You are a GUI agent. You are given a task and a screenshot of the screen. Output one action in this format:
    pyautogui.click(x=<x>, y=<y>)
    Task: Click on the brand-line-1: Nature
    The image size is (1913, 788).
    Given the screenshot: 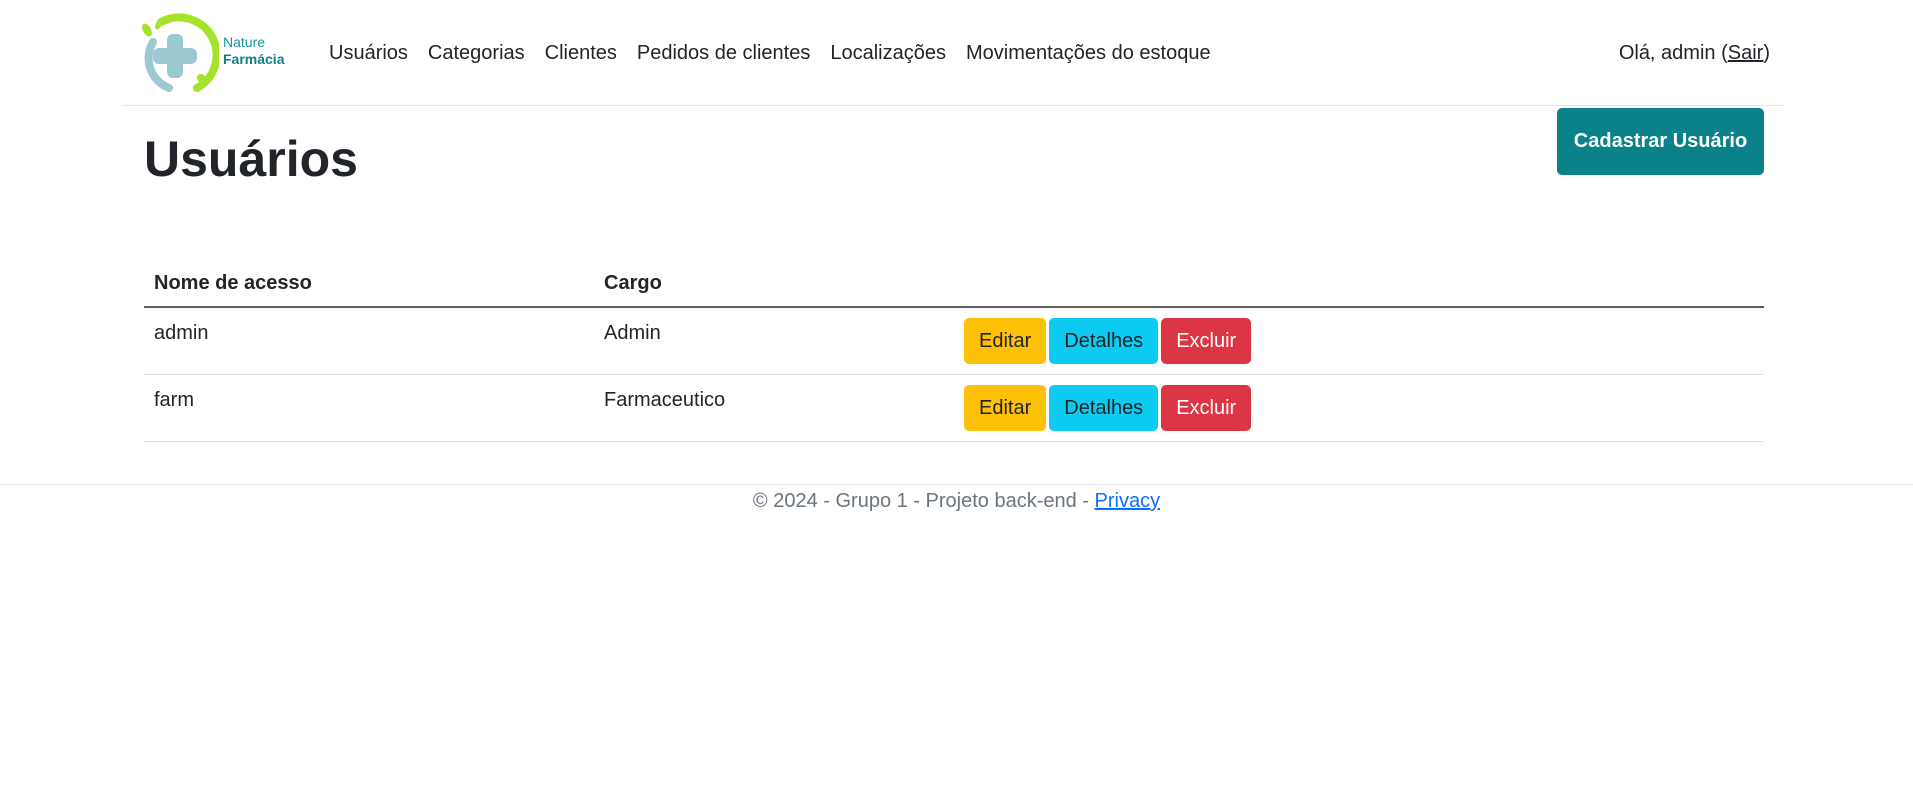 What is the action you would take?
    pyautogui.click(x=244, y=42)
    